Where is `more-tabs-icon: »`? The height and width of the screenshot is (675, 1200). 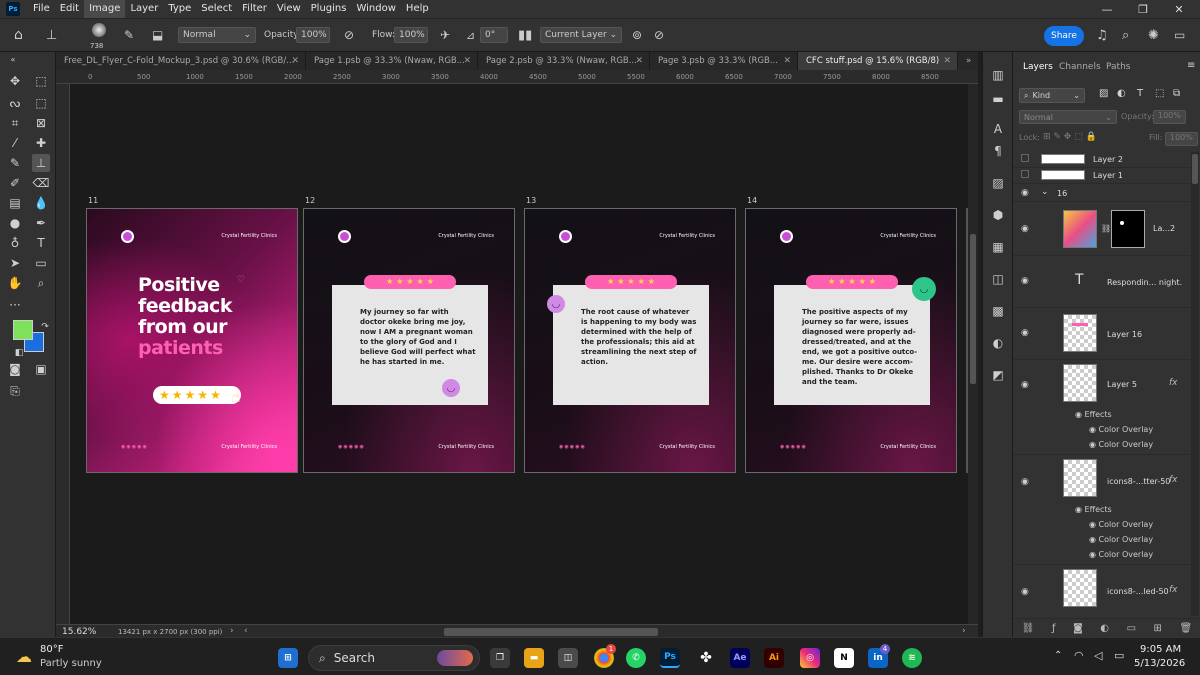 more-tabs-icon: » is located at coordinates (968, 61).